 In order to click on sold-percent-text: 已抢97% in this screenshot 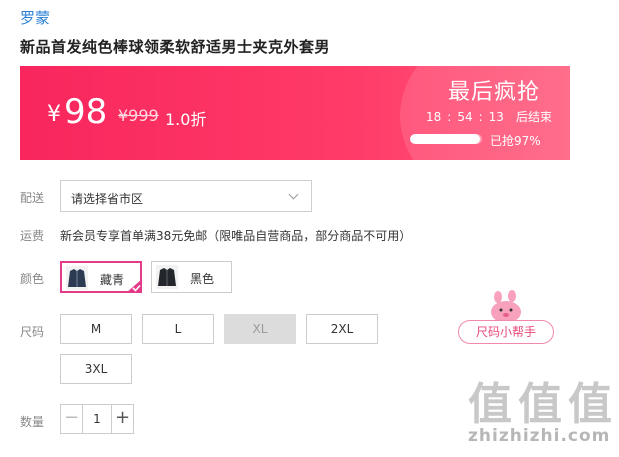, I will do `click(515, 141)`.